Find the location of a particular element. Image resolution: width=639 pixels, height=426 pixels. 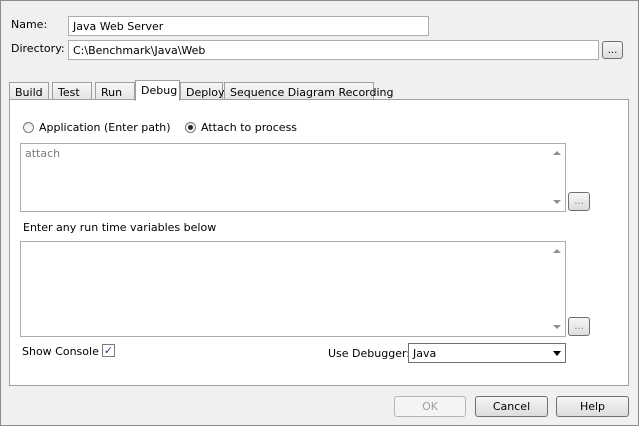

use-debugger-label: Use Debugger: is located at coordinates (369, 353).